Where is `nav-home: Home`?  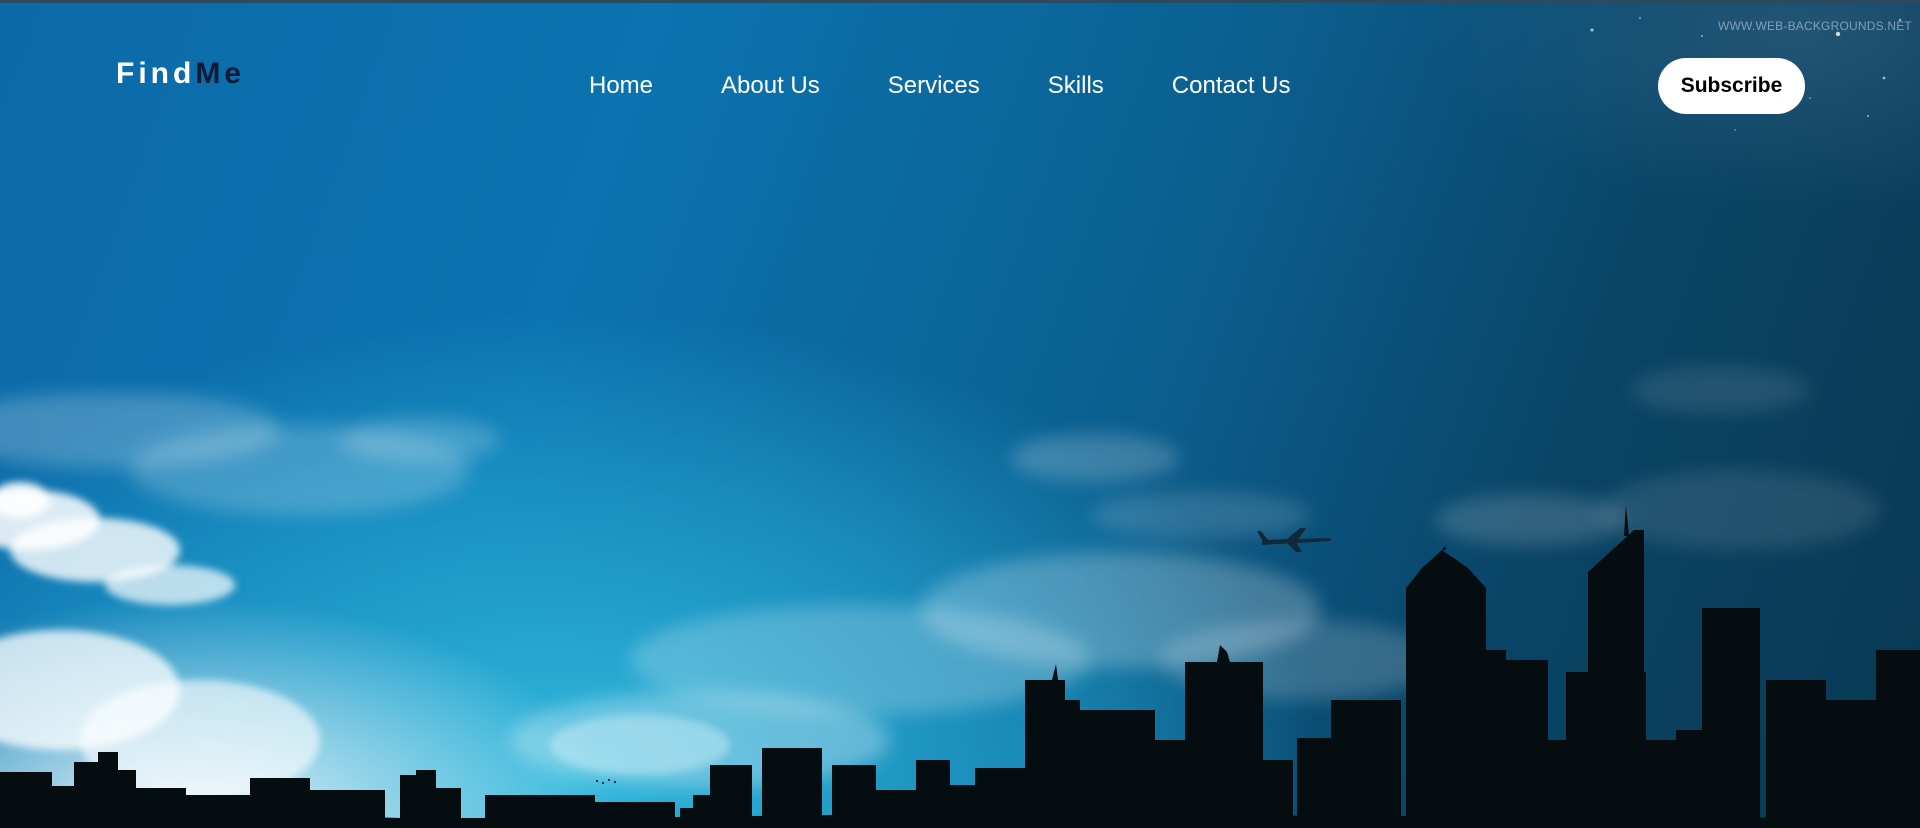
nav-home: Home is located at coordinates (621, 86).